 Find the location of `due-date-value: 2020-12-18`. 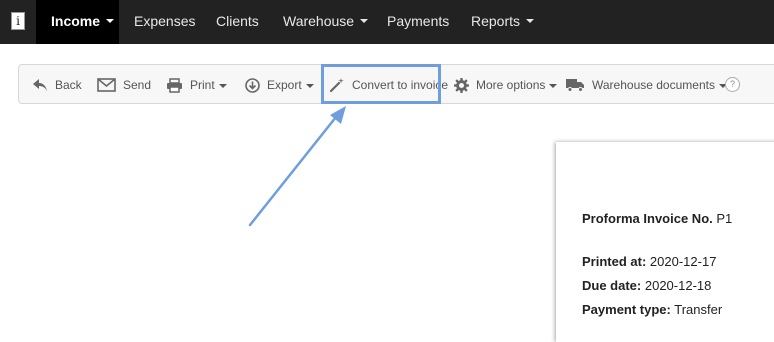

due-date-value: 2020-12-18 is located at coordinates (678, 285).